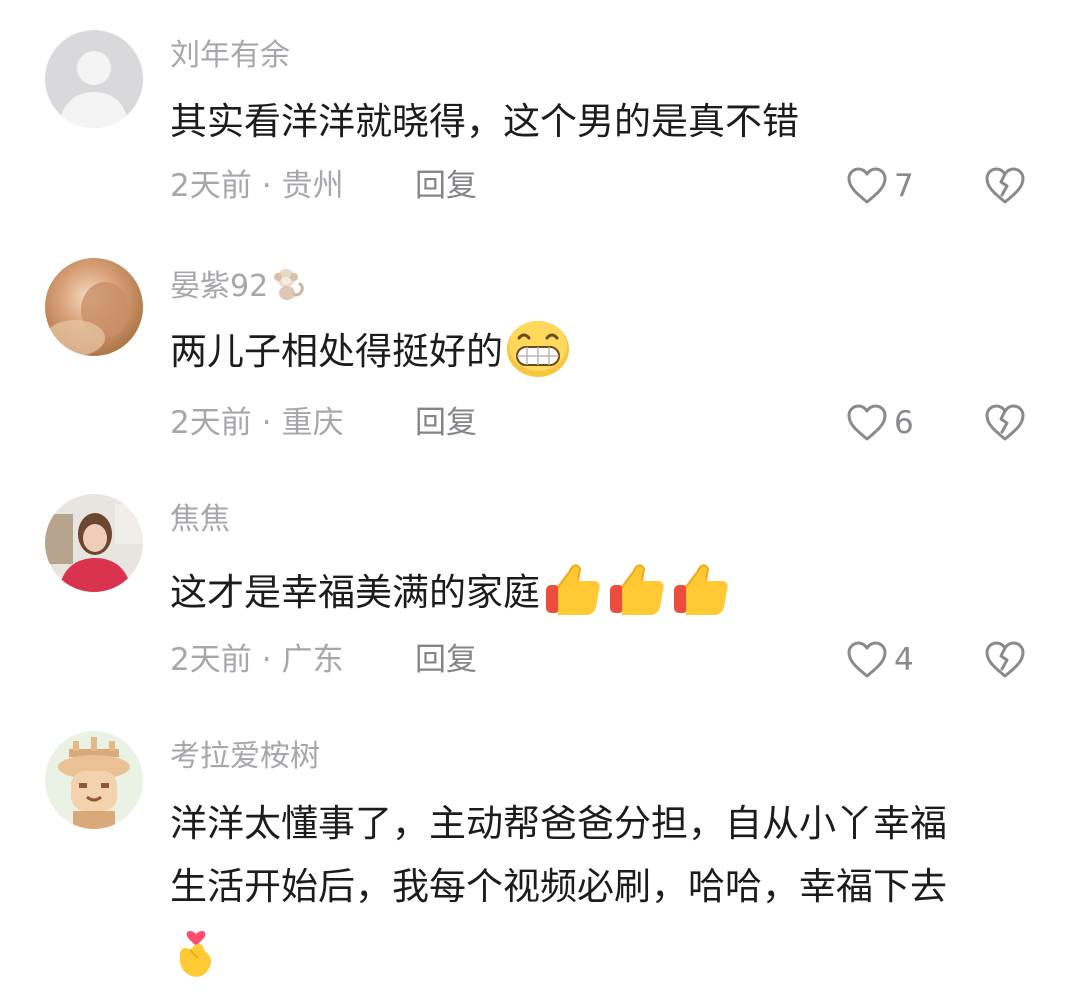 This screenshot has height=998, width=1080. What do you see at coordinates (484, 121) in the screenshot?
I see `comment-text: 其实看洋洋就晓得，这个男的是真不错` at bounding box center [484, 121].